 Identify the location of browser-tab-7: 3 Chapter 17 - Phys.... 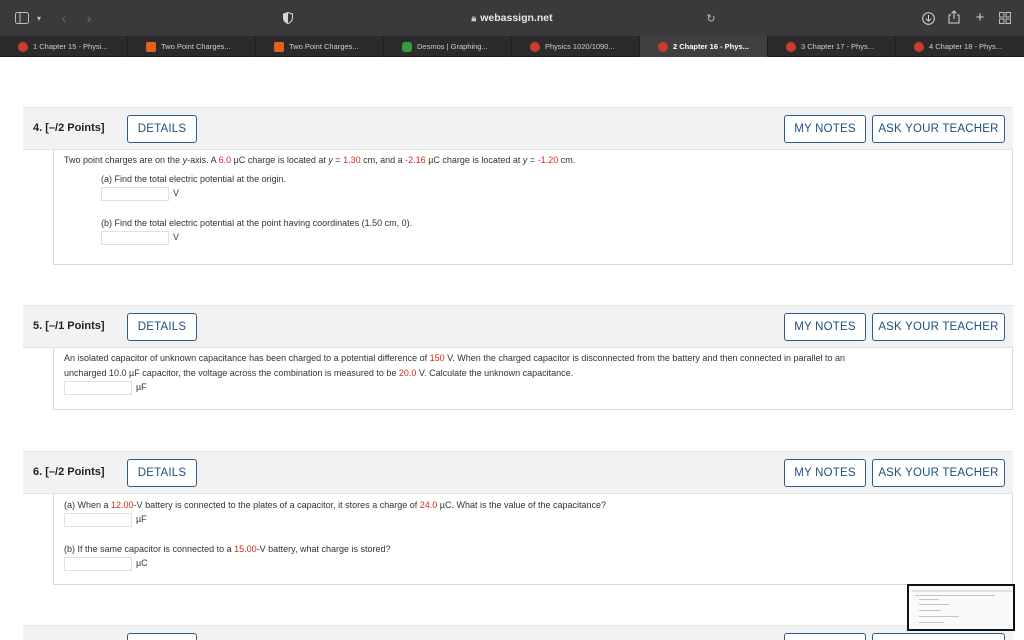
(832, 46).